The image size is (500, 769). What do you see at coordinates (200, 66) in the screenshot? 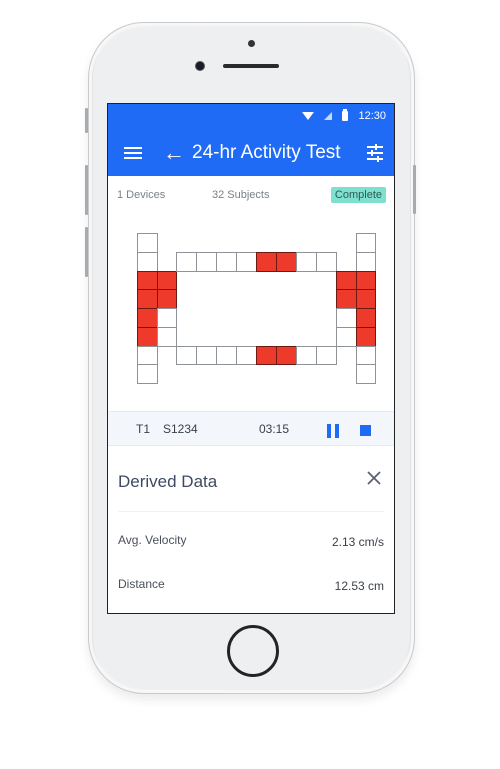
I see `front-camera` at bounding box center [200, 66].